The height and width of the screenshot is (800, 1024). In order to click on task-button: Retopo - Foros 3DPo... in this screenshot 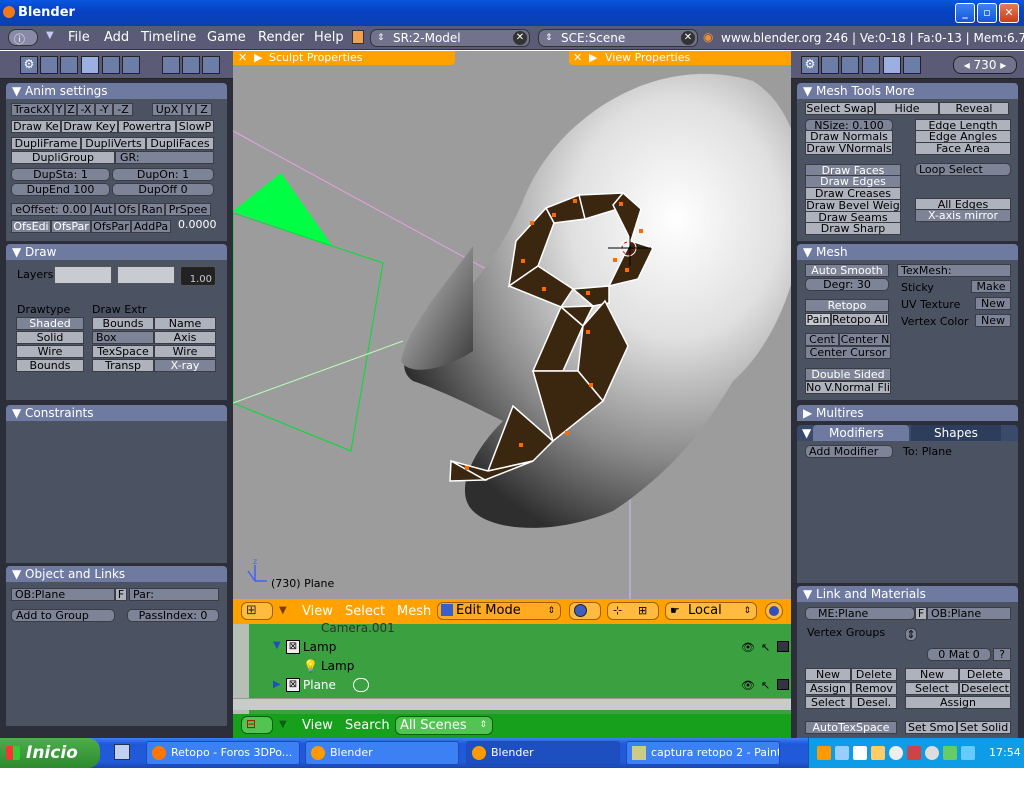, I will do `click(223, 753)`.